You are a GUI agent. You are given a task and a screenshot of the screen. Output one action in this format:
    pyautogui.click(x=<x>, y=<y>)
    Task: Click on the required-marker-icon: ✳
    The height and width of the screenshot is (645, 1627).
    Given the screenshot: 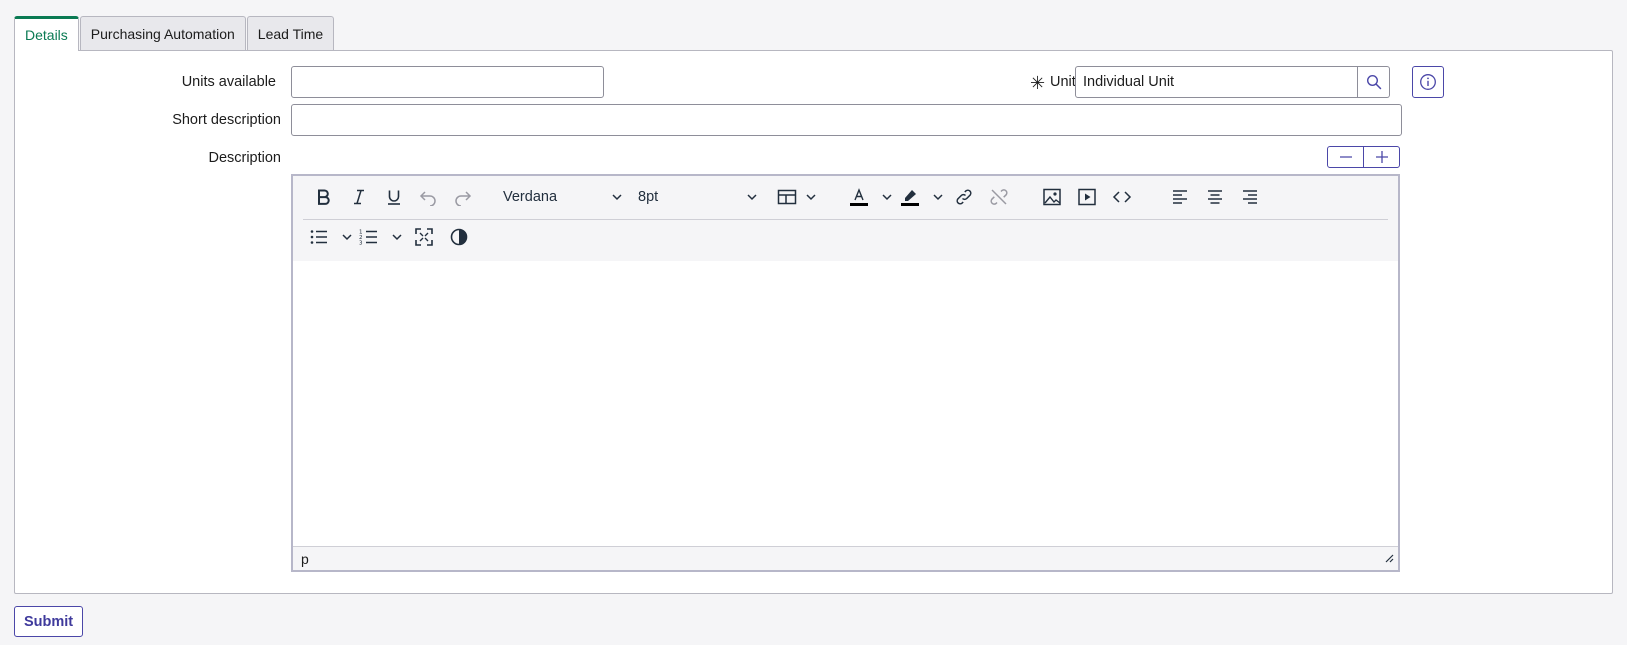 What is the action you would take?
    pyautogui.click(x=1038, y=83)
    